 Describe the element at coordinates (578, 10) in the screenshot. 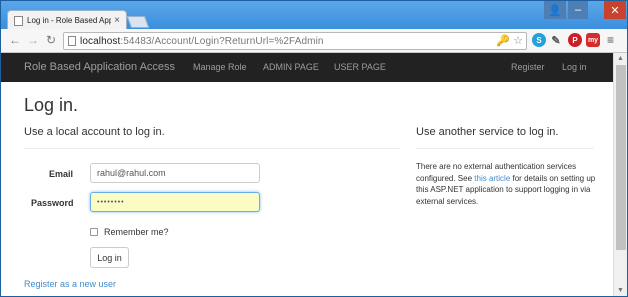

I see `minimize-button: –` at that location.